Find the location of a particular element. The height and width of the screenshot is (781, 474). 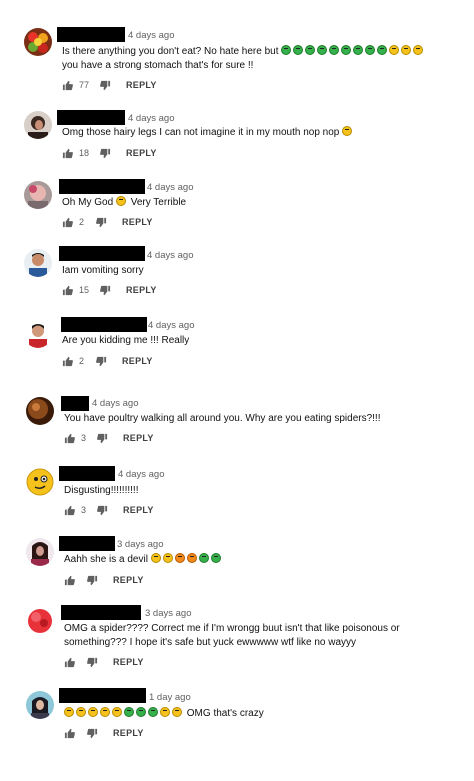

like-count: 3 is located at coordinates (84, 510).